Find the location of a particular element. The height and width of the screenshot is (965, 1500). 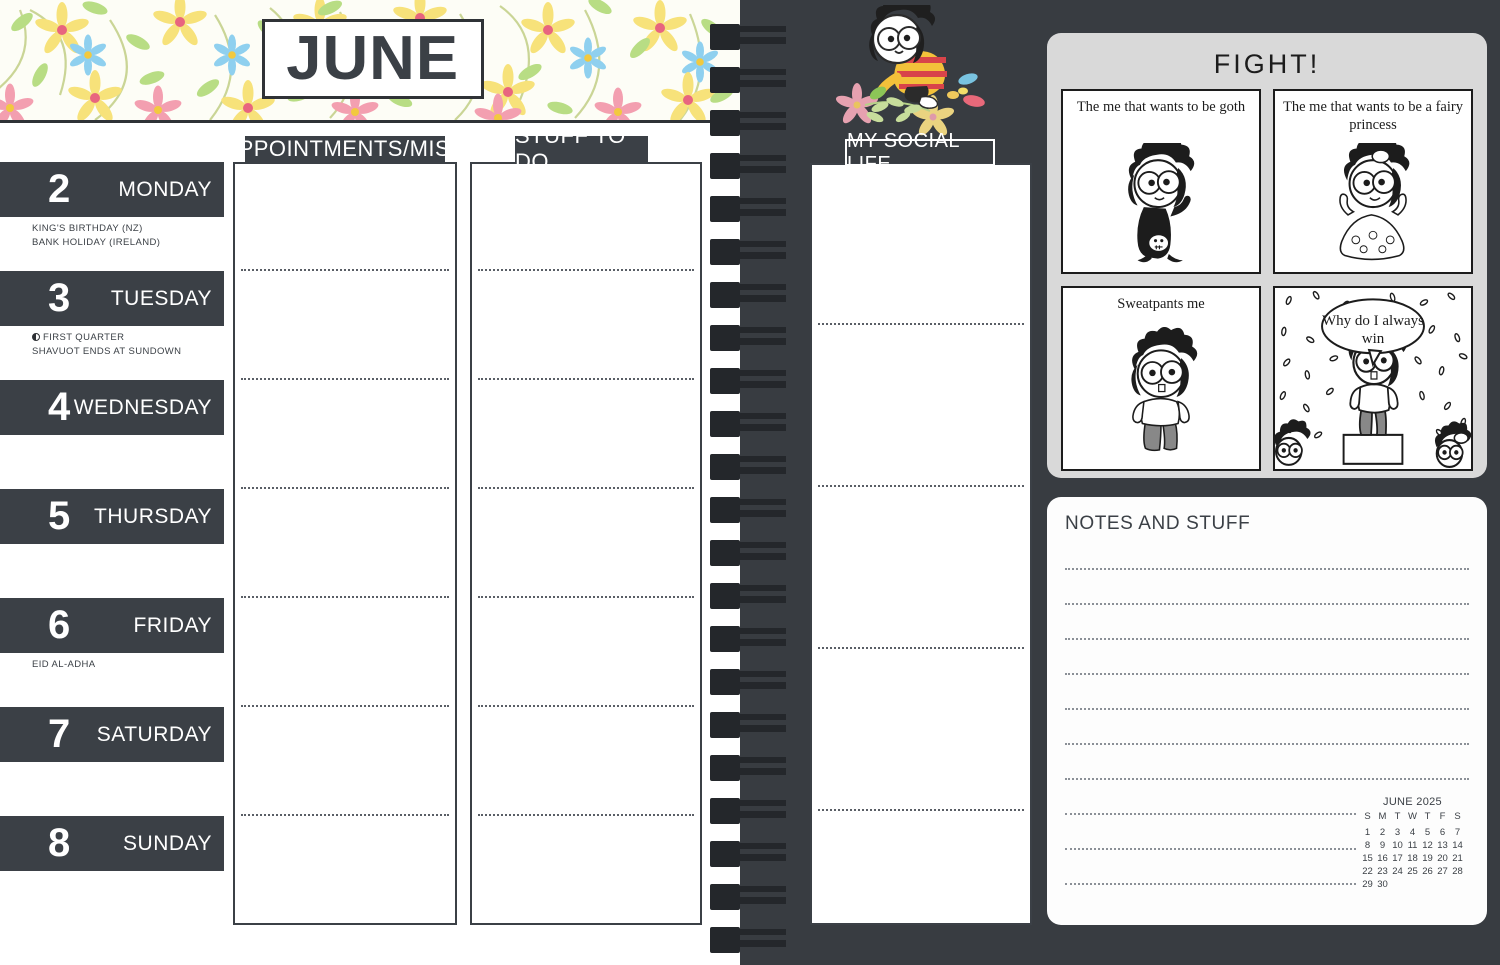

column-header-social: MY SOCIAL LIFE is located at coordinates (920, 152).